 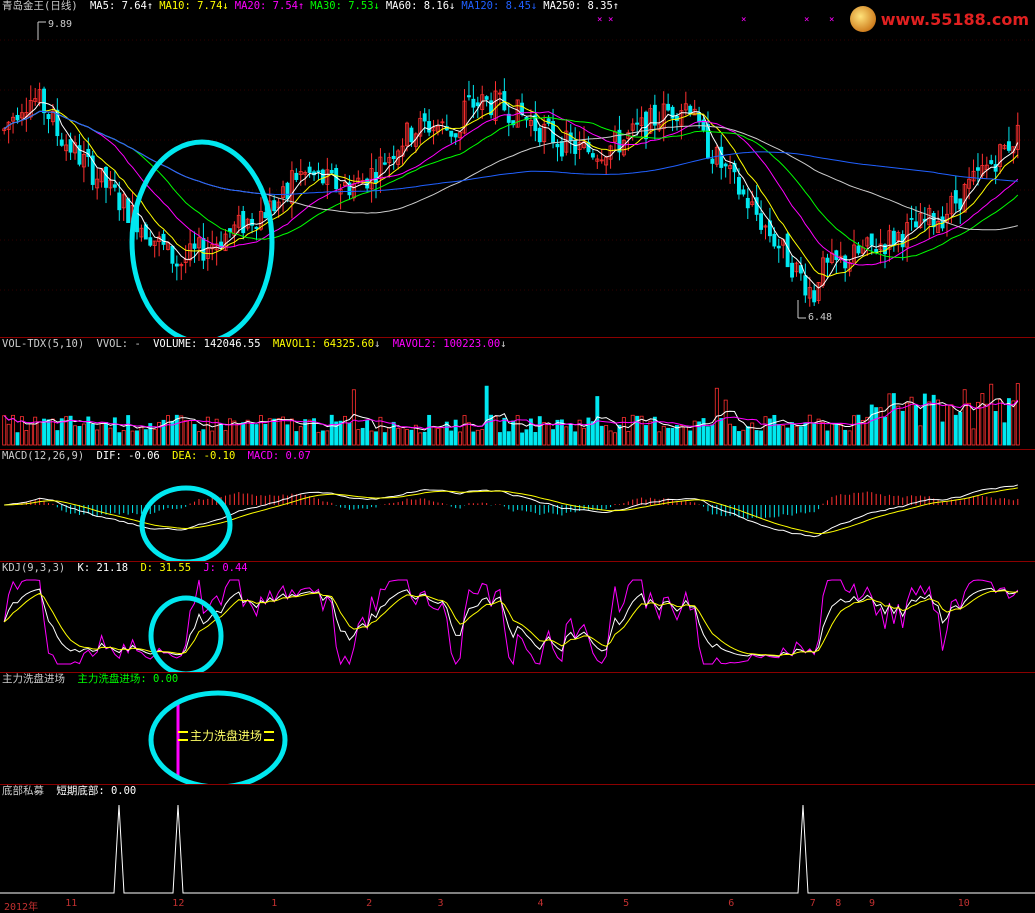 I want to click on marker-x: ×, so click(x=599, y=20).